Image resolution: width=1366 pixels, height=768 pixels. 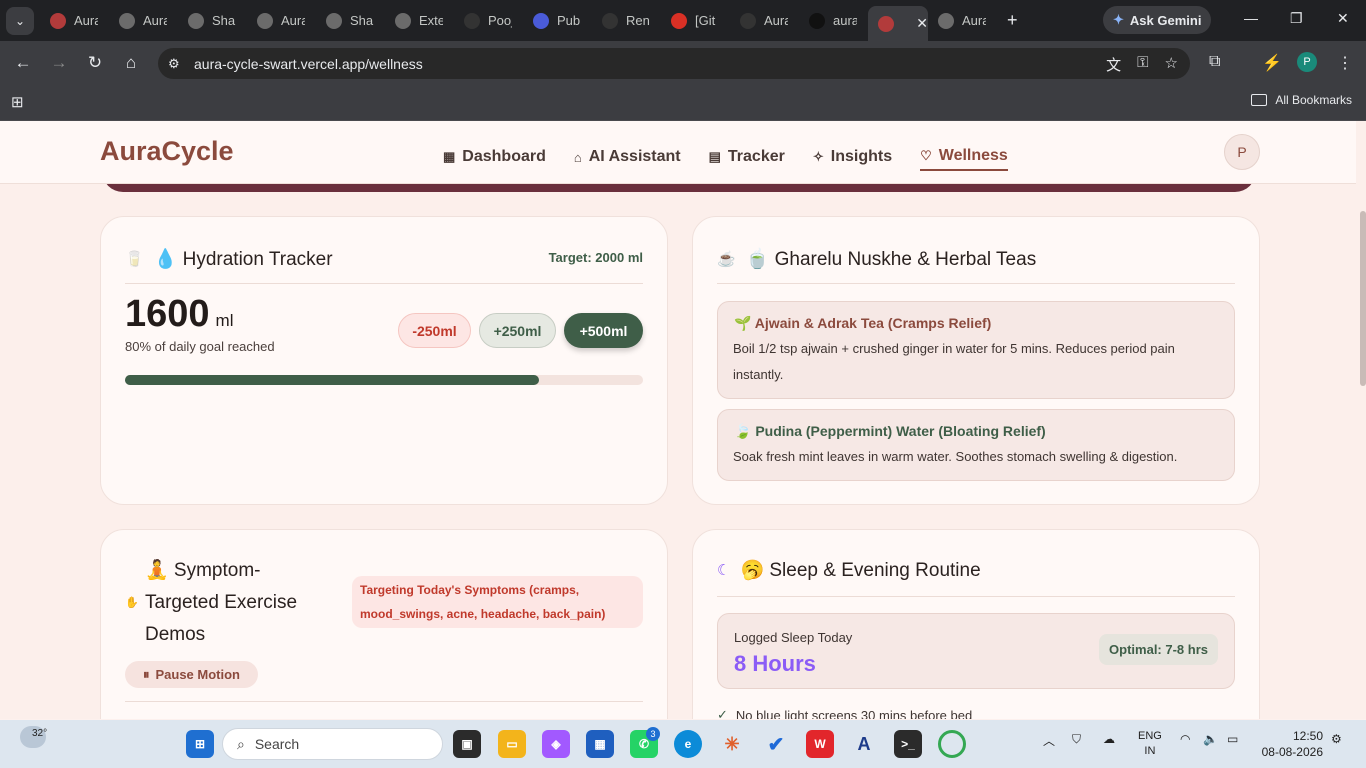 What do you see at coordinates (243, 259) in the screenshot?
I see `hydration-title-text: 💧 Hydration Tracker` at bounding box center [243, 259].